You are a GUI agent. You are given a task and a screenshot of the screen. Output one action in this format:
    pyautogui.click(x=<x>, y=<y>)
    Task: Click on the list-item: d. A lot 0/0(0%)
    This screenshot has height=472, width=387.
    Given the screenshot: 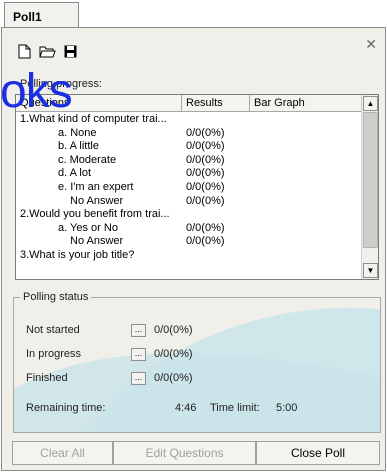 What is the action you would take?
    pyautogui.click(x=188, y=174)
    